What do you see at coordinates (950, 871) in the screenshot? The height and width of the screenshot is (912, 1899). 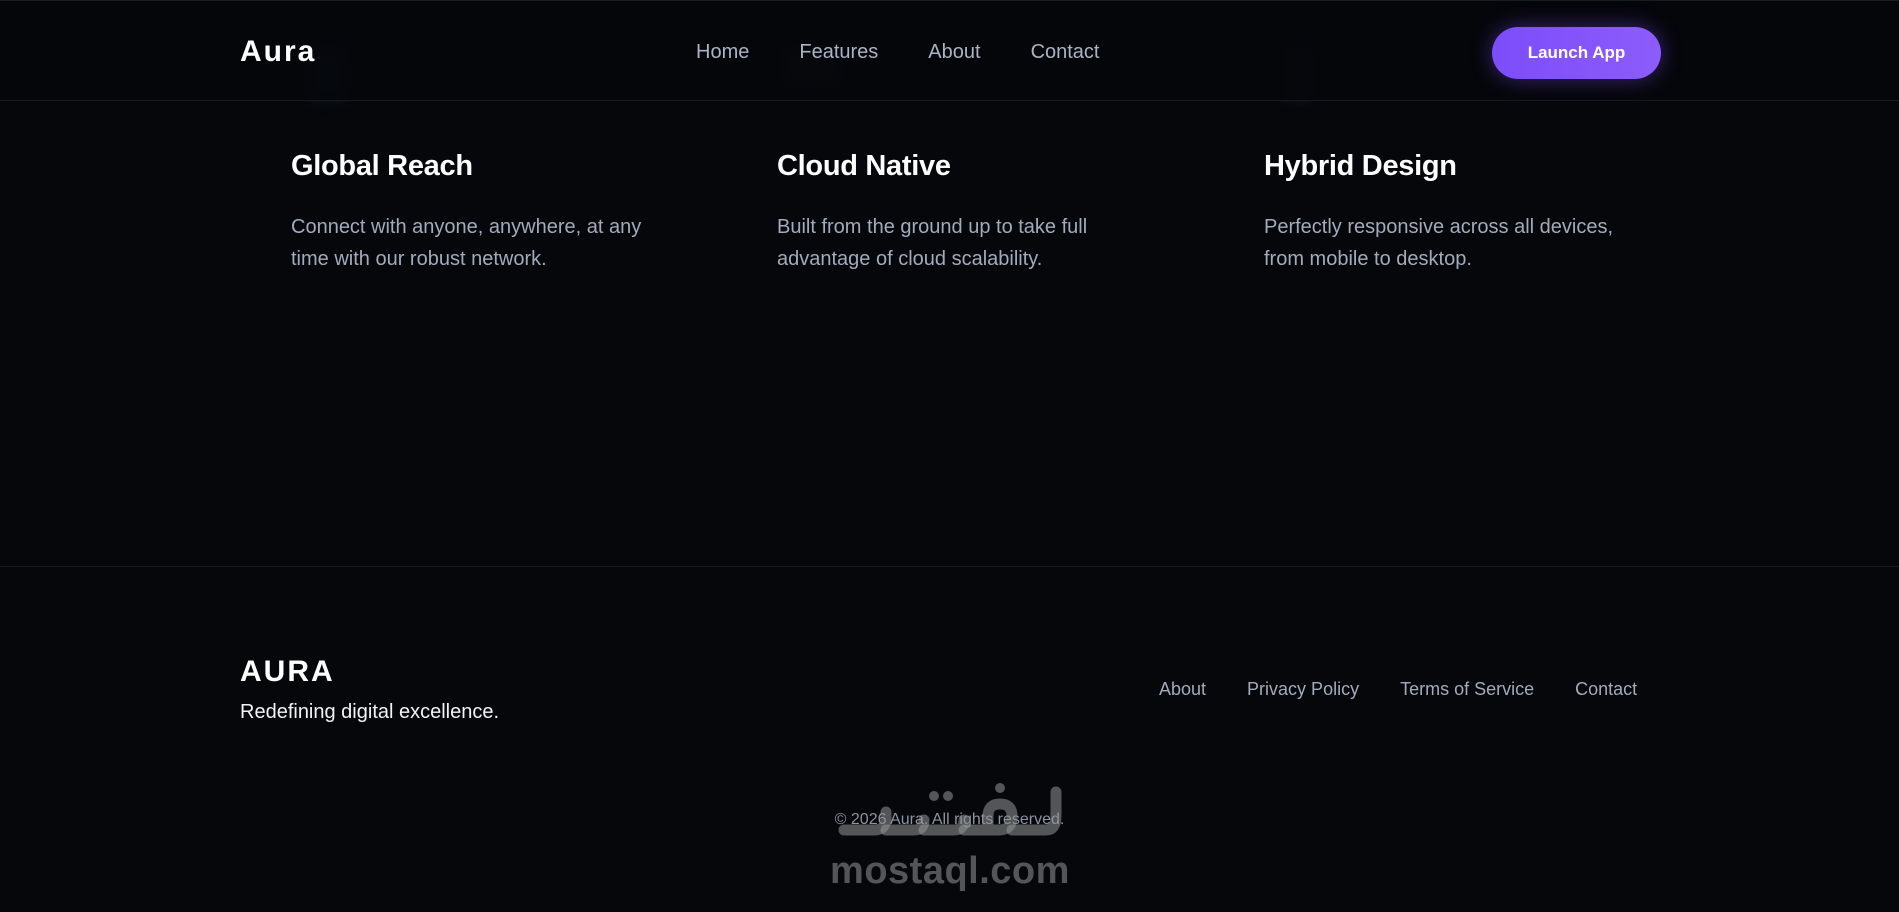 I see `watermark-text: mostaql.com` at bounding box center [950, 871].